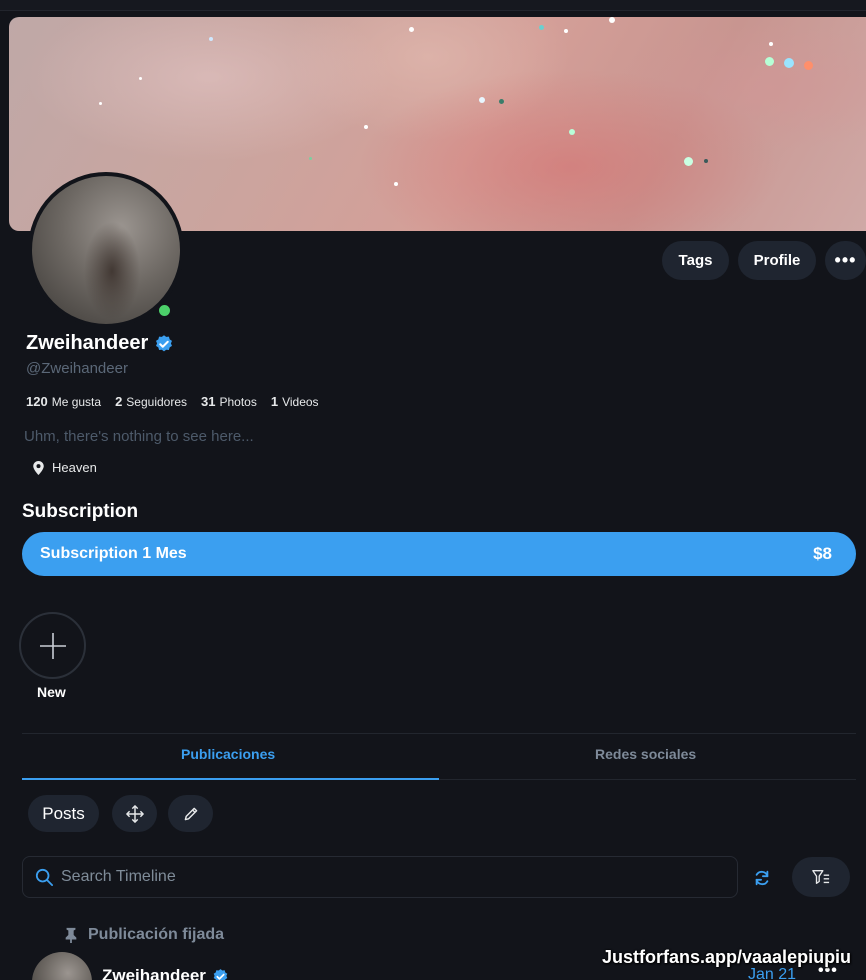  Describe the element at coordinates (439, 733) in the screenshot. I see `tabs-divider` at that location.